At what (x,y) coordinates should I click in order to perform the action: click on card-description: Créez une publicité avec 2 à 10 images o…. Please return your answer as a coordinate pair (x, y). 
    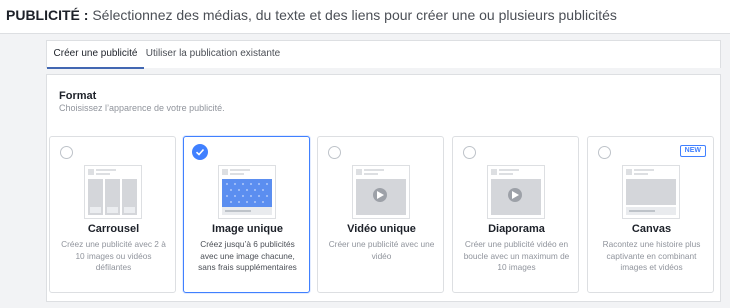
    Looking at the image, I should click on (113, 255).